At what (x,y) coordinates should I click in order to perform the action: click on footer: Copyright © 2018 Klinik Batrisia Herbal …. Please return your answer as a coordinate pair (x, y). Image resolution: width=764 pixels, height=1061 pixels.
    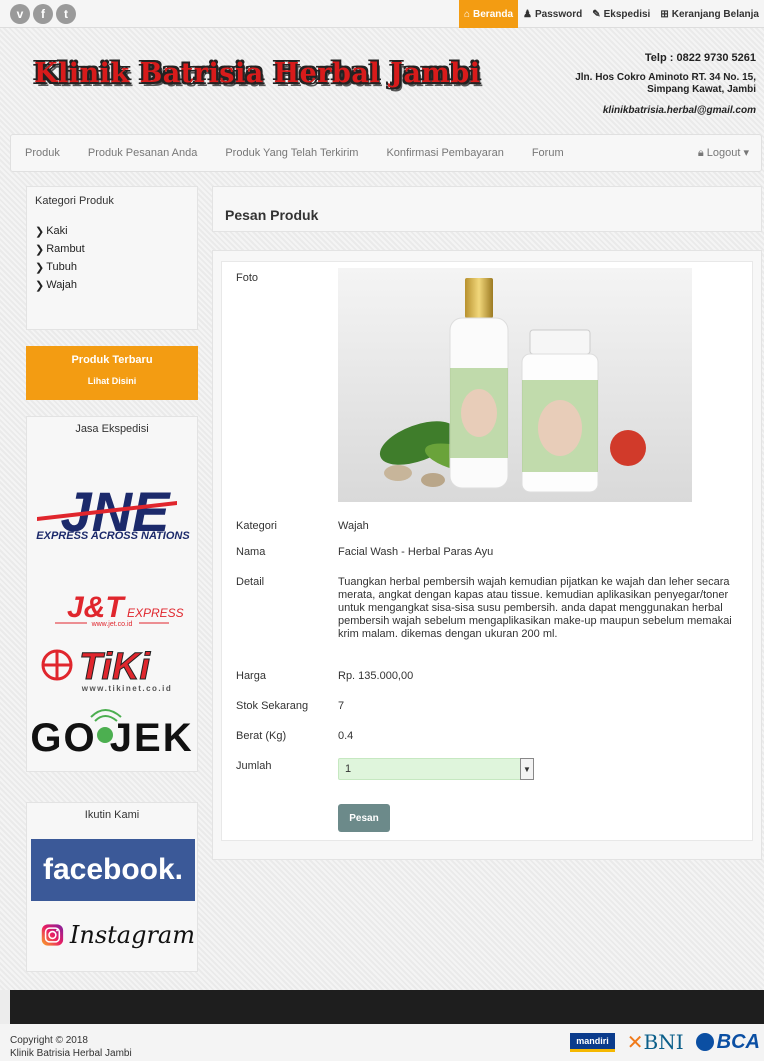
    Looking at the image, I should click on (382, 1042).